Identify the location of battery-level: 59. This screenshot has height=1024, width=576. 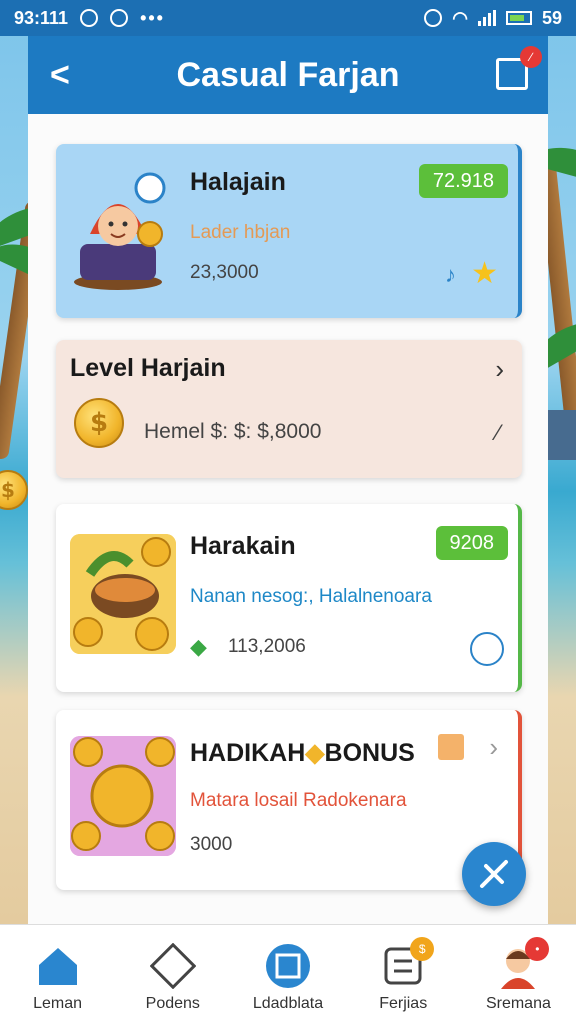
(551, 17).